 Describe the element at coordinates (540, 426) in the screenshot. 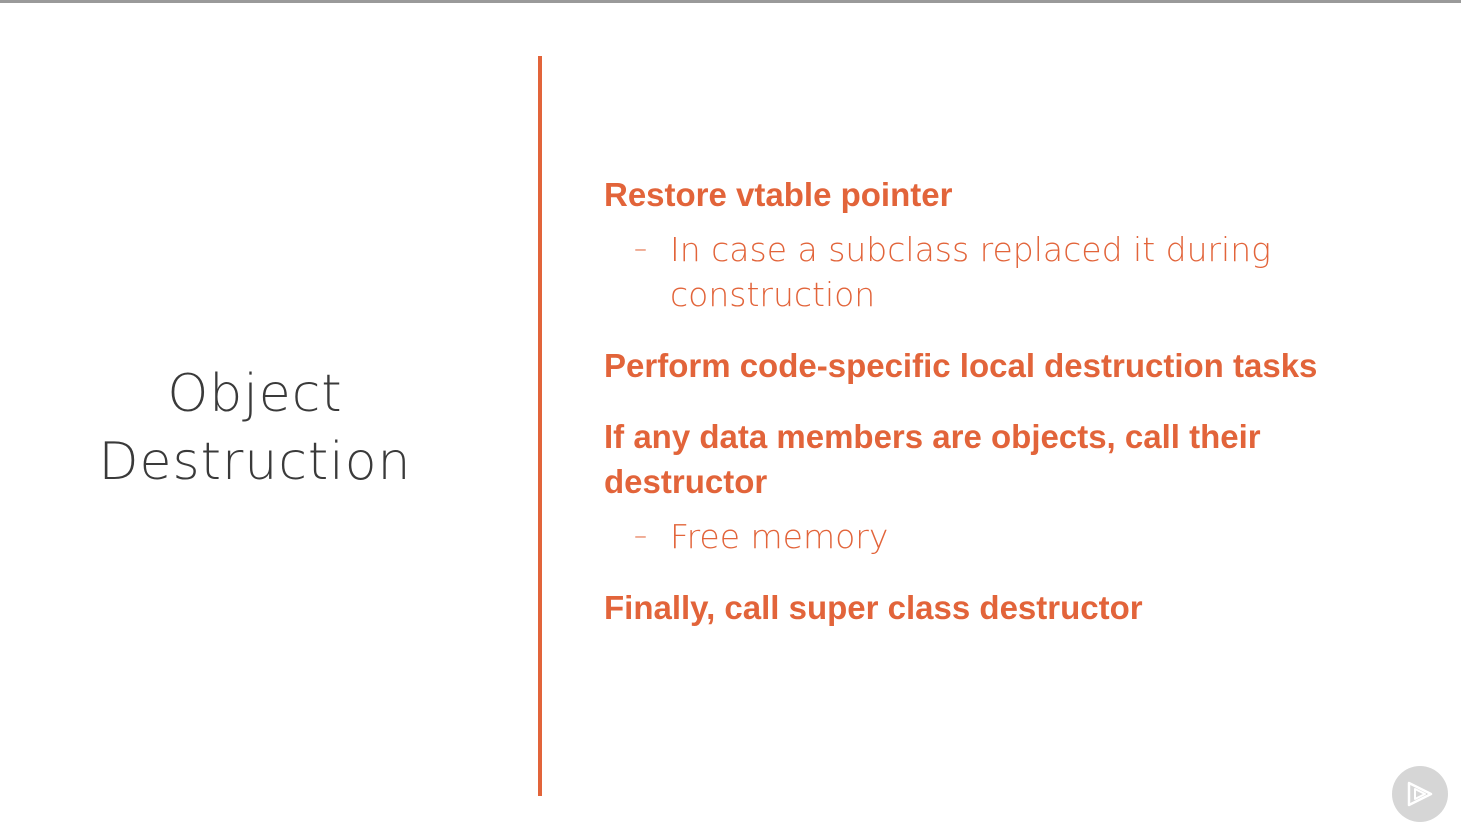

I see `vertical-divider` at that location.